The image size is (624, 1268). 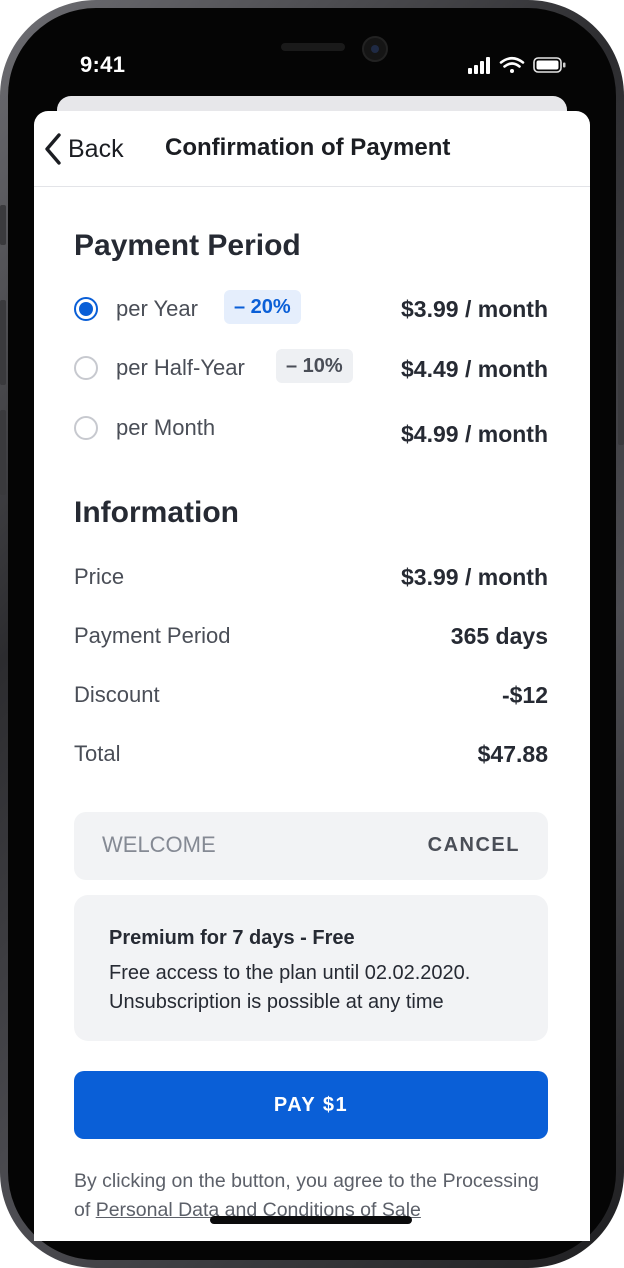 I want to click on mute-switch, so click(x=3, y=225).